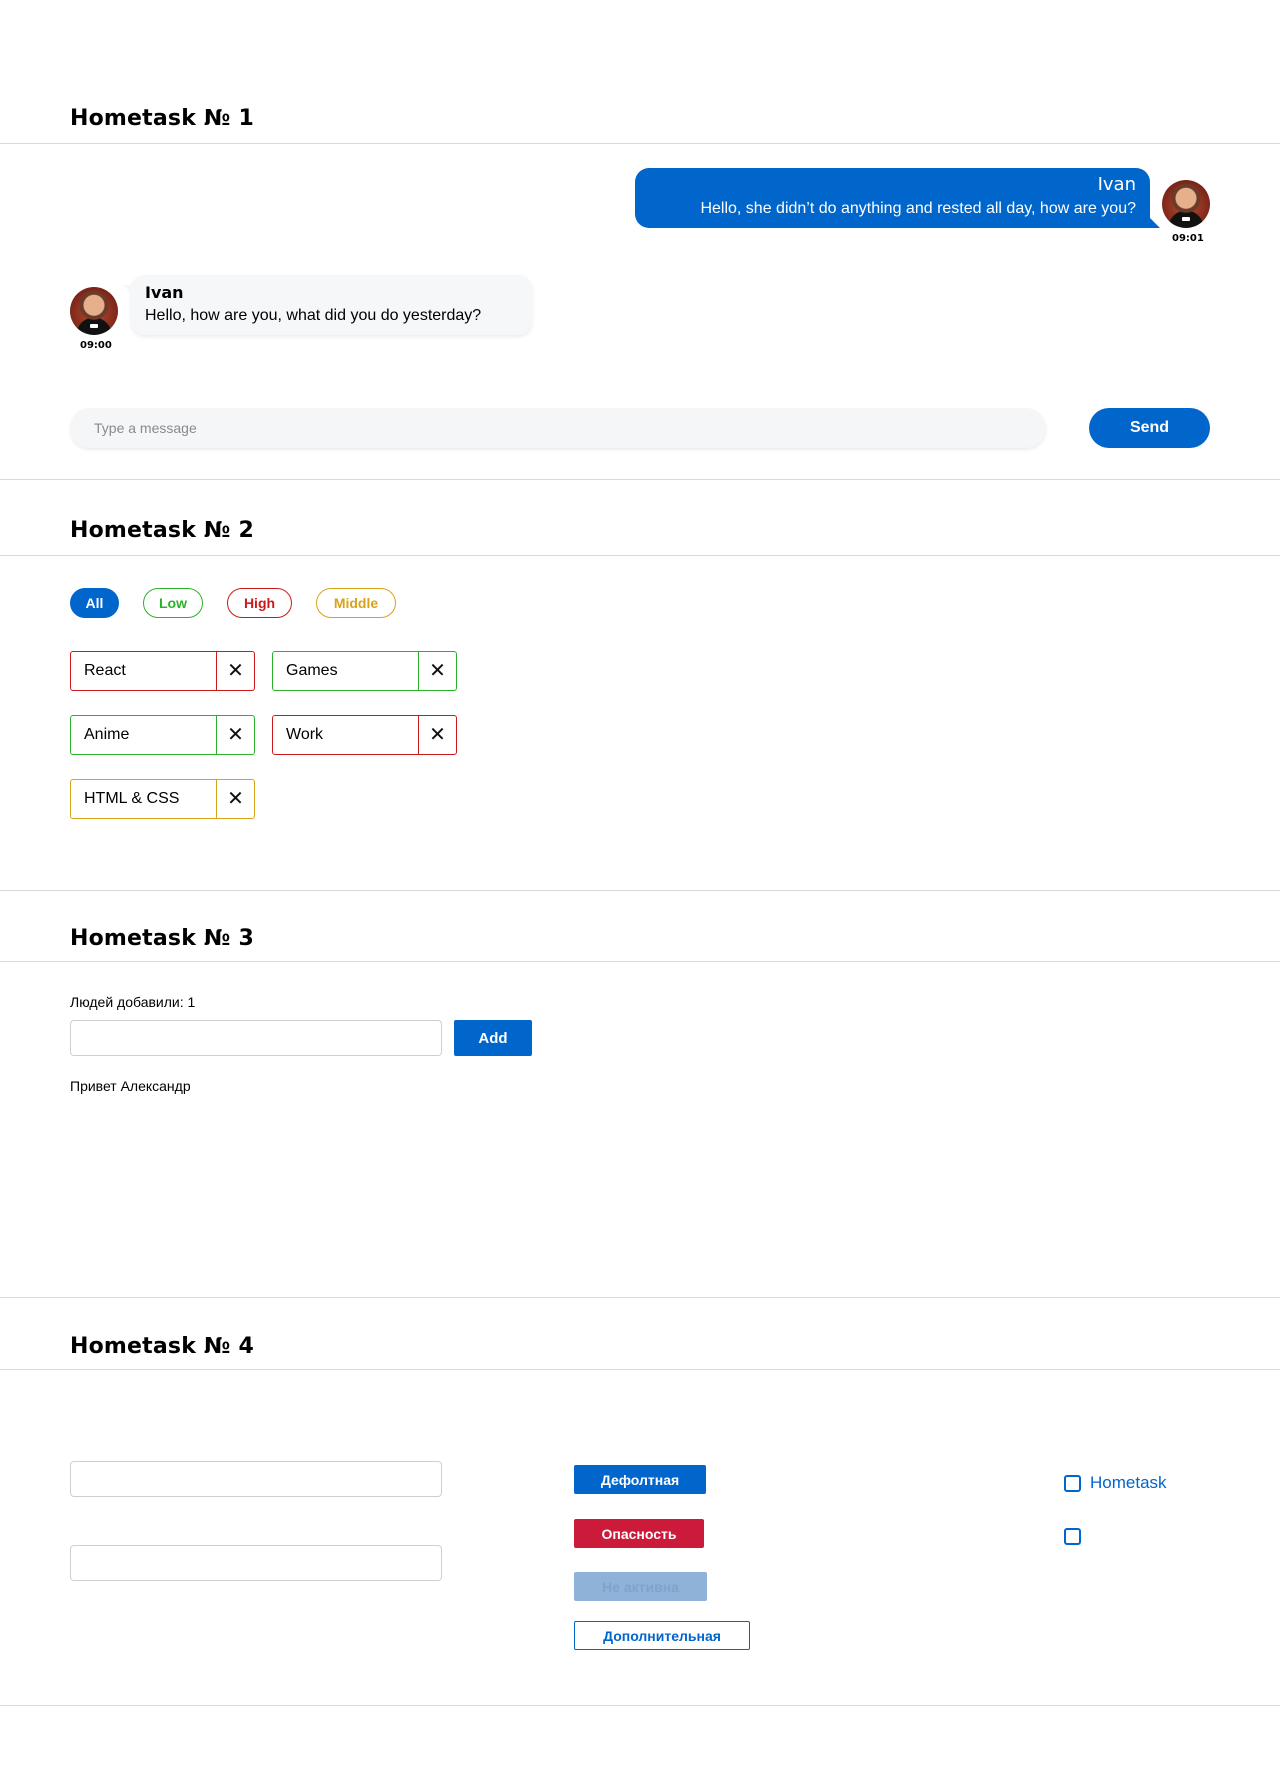 The height and width of the screenshot is (1770, 1280). I want to click on add-button: Add, so click(493, 1038).